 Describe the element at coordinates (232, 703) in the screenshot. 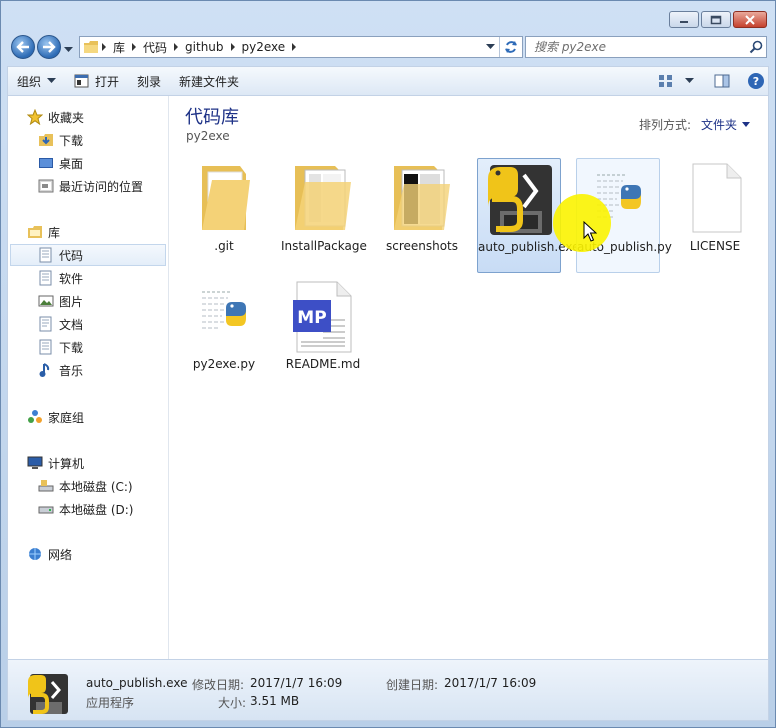

I see `detail-size-label: 大小:` at that location.